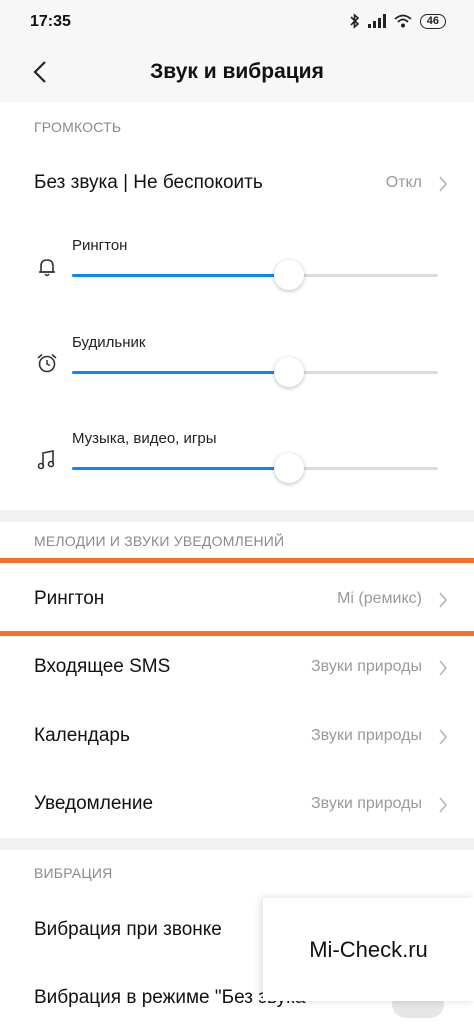  I want to click on wifi-icon, so click(403, 21).